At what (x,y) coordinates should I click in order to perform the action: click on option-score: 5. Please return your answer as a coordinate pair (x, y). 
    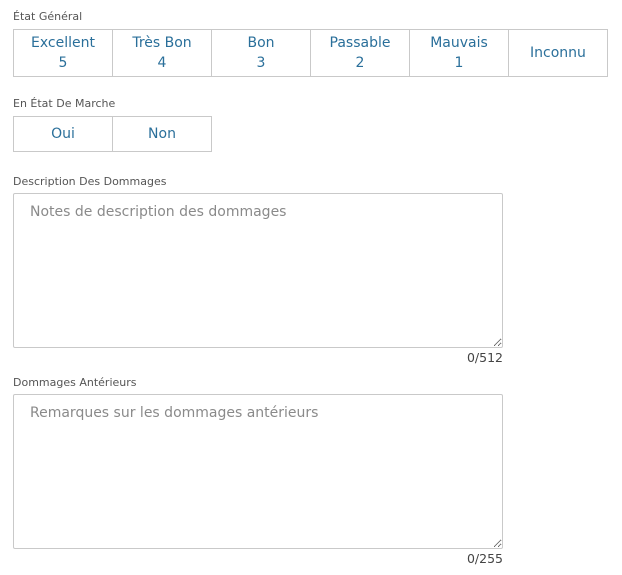
    Looking at the image, I should click on (63, 63).